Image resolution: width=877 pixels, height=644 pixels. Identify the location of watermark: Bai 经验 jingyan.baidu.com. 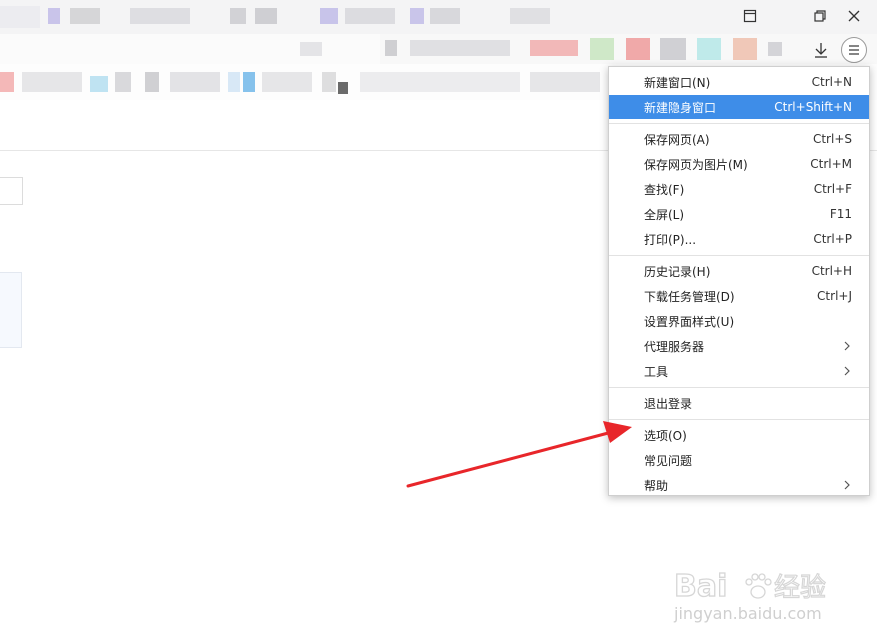
(752, 596).